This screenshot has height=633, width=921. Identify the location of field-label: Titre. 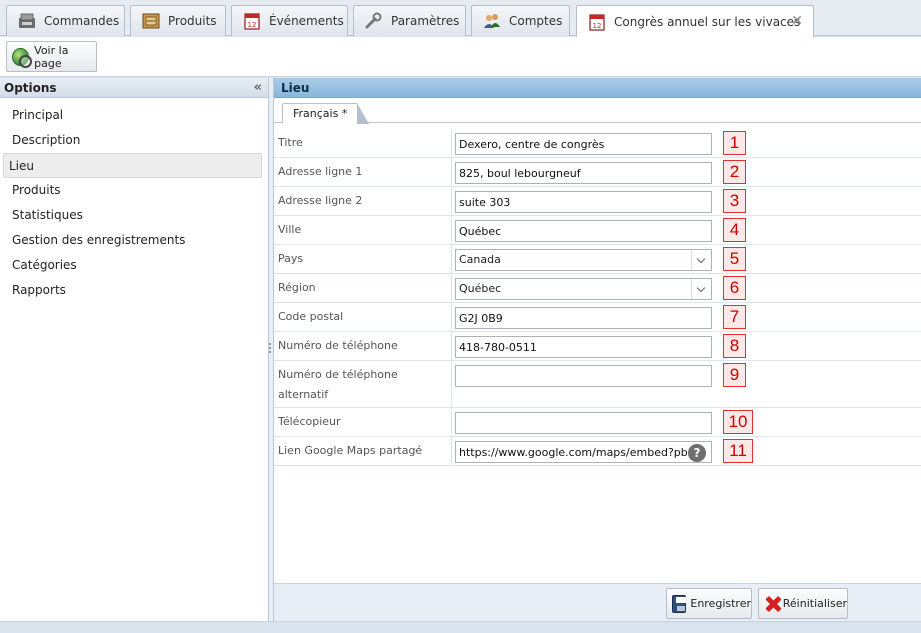
(290, 142).